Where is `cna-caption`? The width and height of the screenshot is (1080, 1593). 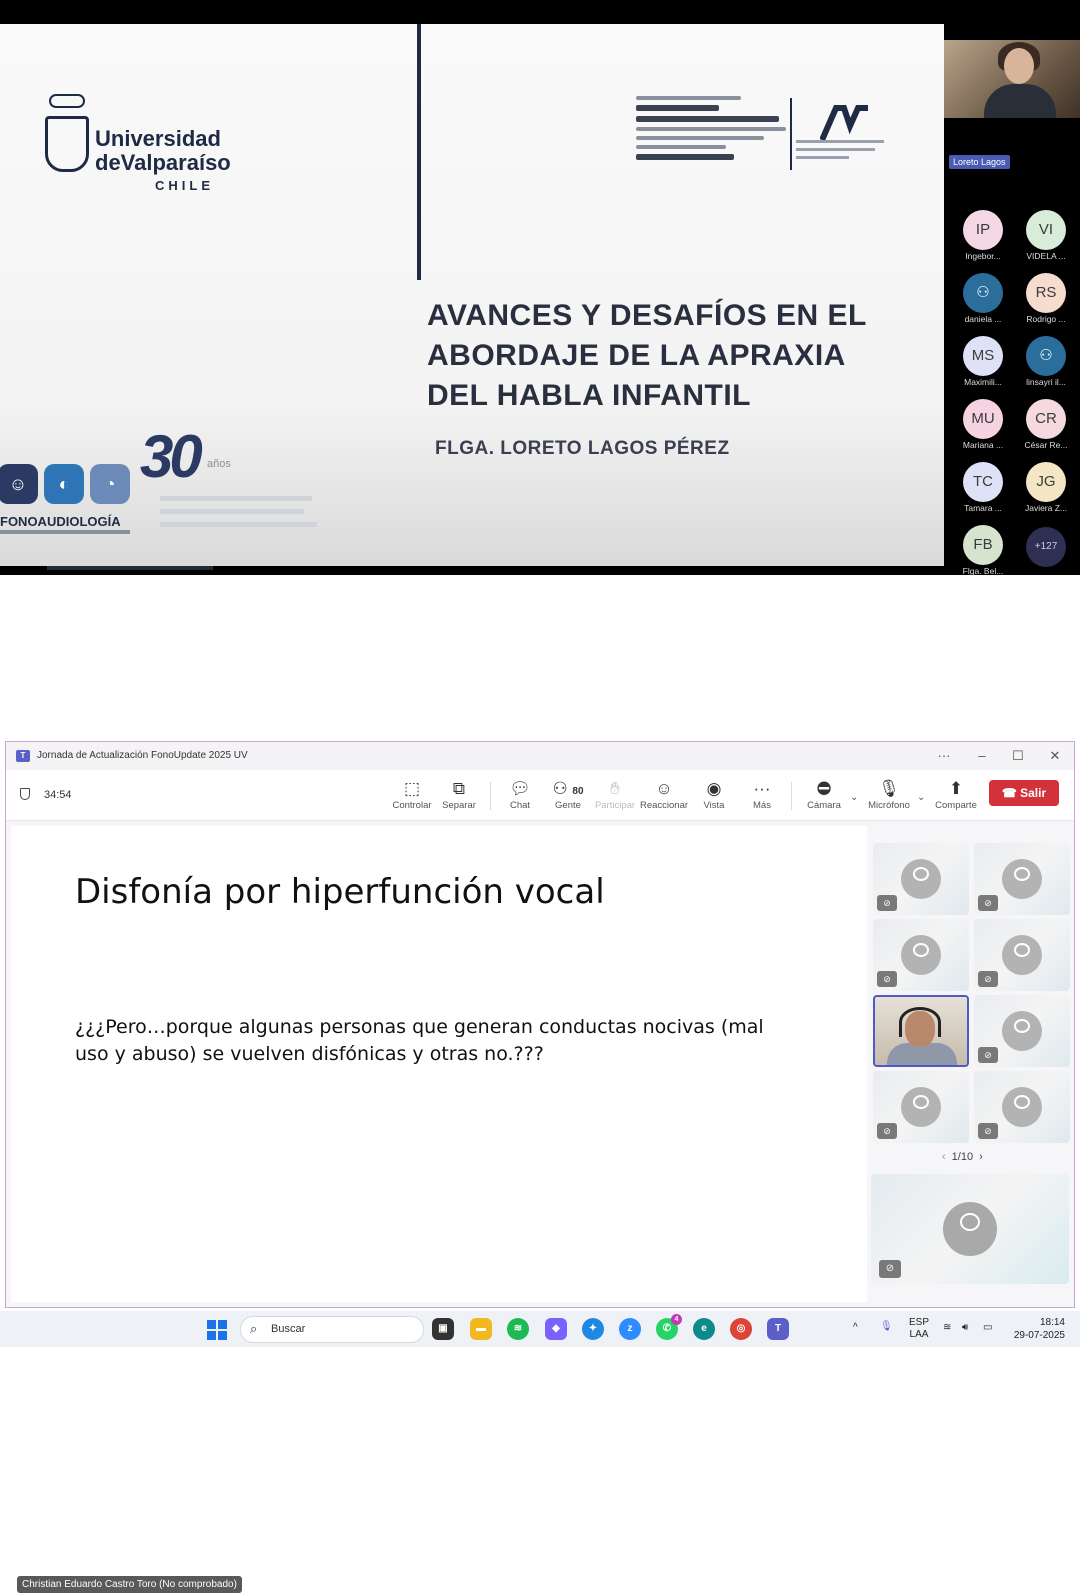 cna-caption is located at coordinates (840, 152).